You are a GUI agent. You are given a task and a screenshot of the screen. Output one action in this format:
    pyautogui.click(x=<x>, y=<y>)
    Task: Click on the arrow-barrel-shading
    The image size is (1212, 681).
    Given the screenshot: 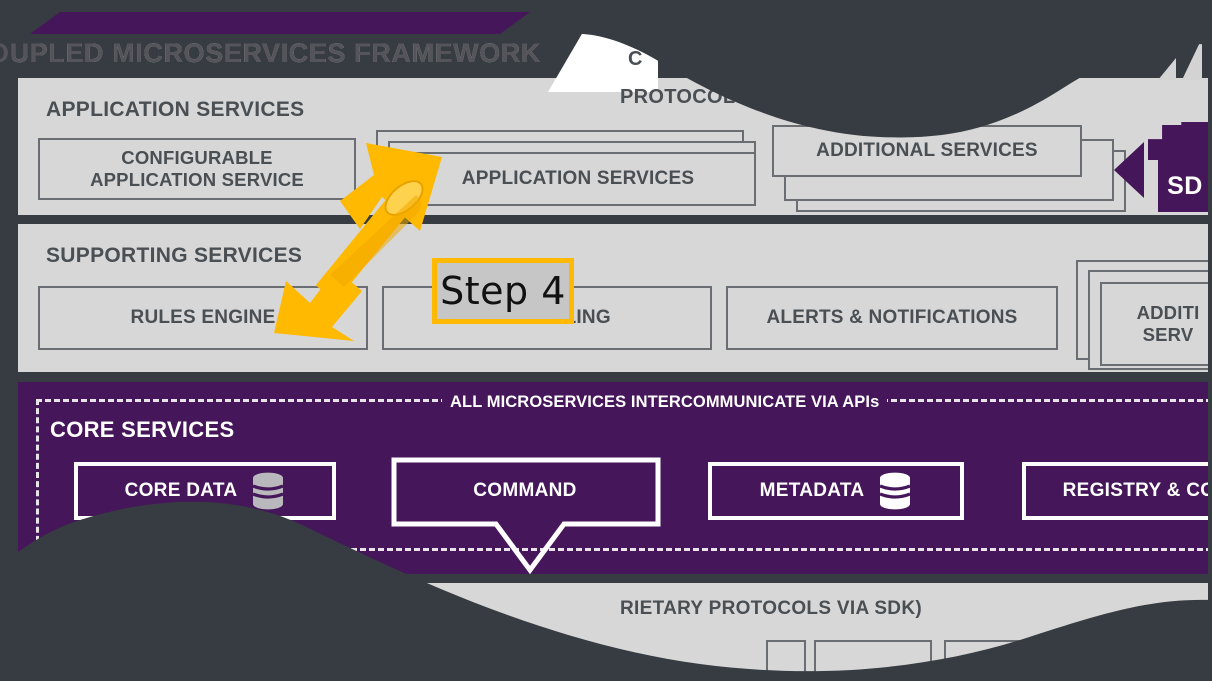 What is the action you would take?
    pyautogui.click(x=375, y=241)
    